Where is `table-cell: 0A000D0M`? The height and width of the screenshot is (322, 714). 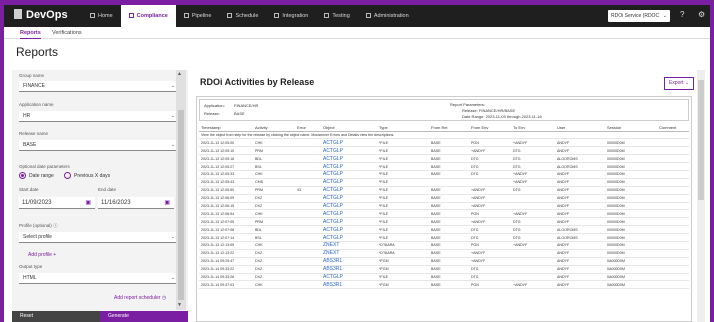 table-cell: 0A000D0M is located at coordinates (631, 269).